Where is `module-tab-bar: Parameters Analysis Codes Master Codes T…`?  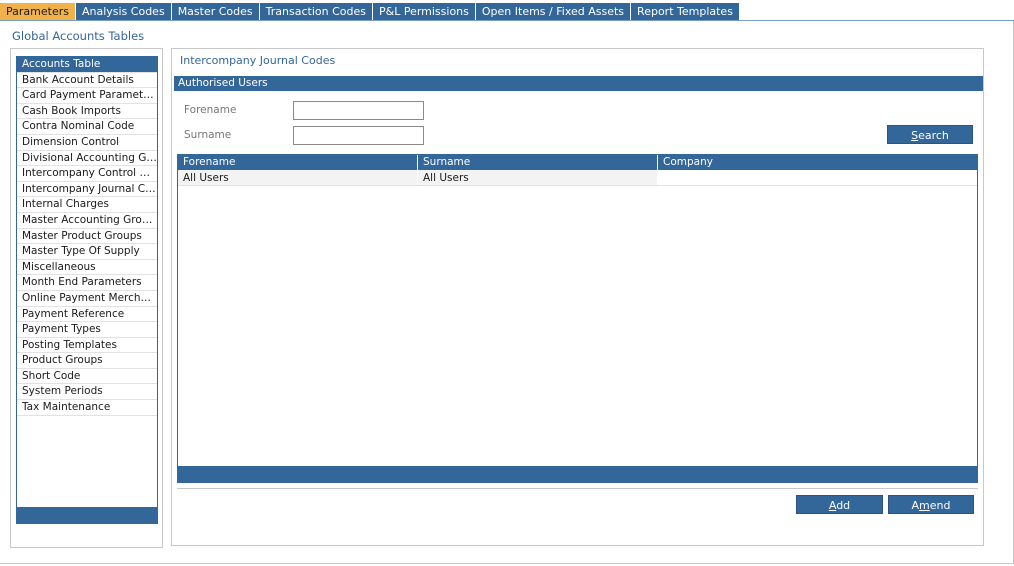 module-tab-bar: Parameters Analysis Codes Master Codes T… is located at coordinates (370, 11).